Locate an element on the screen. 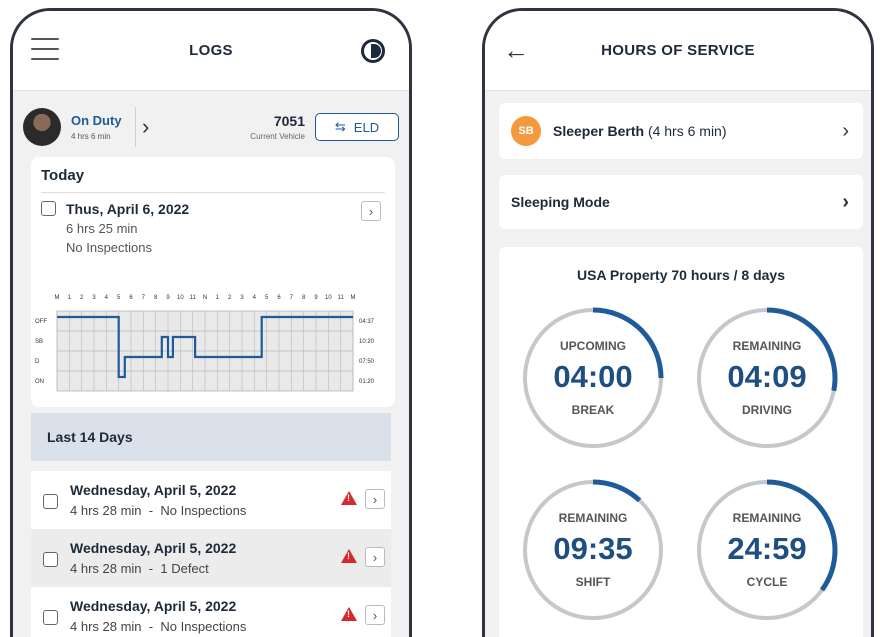 The width and height of the screenshot is (880, 637). duty-status-label: On Duty is located at coordinates (96, 120).